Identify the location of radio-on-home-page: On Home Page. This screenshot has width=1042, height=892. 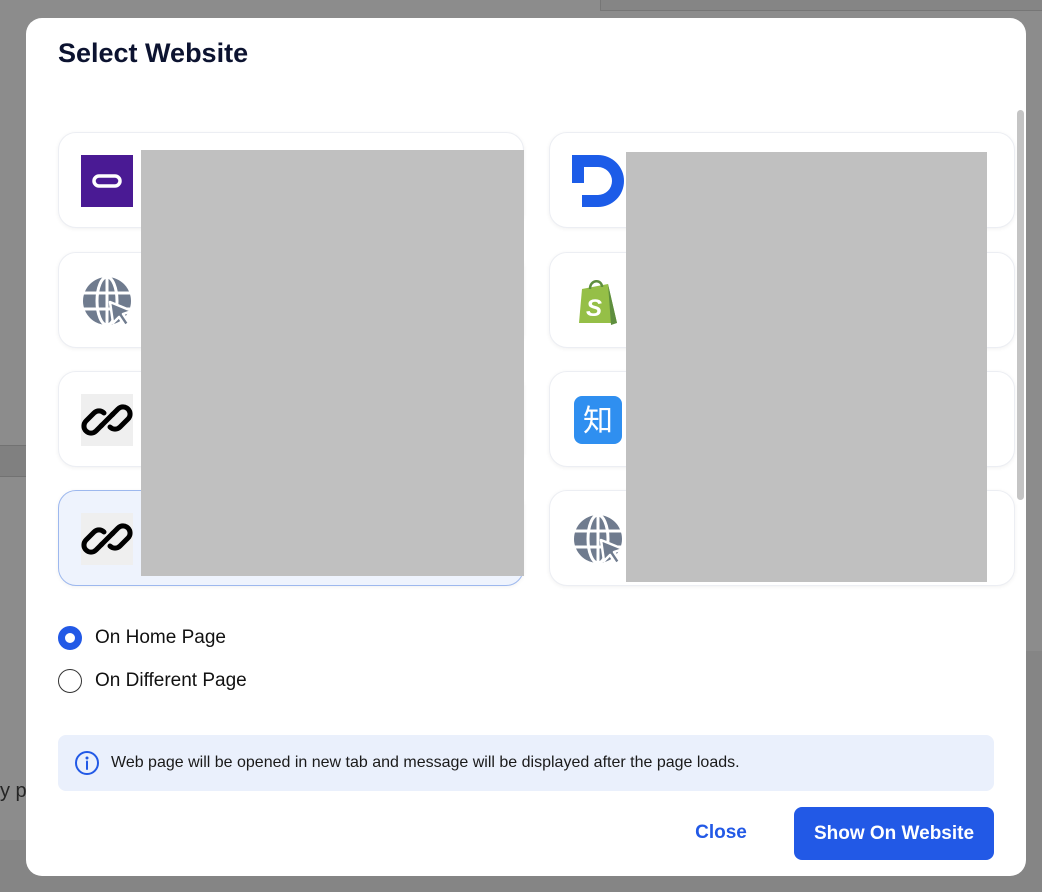
(142, 638).